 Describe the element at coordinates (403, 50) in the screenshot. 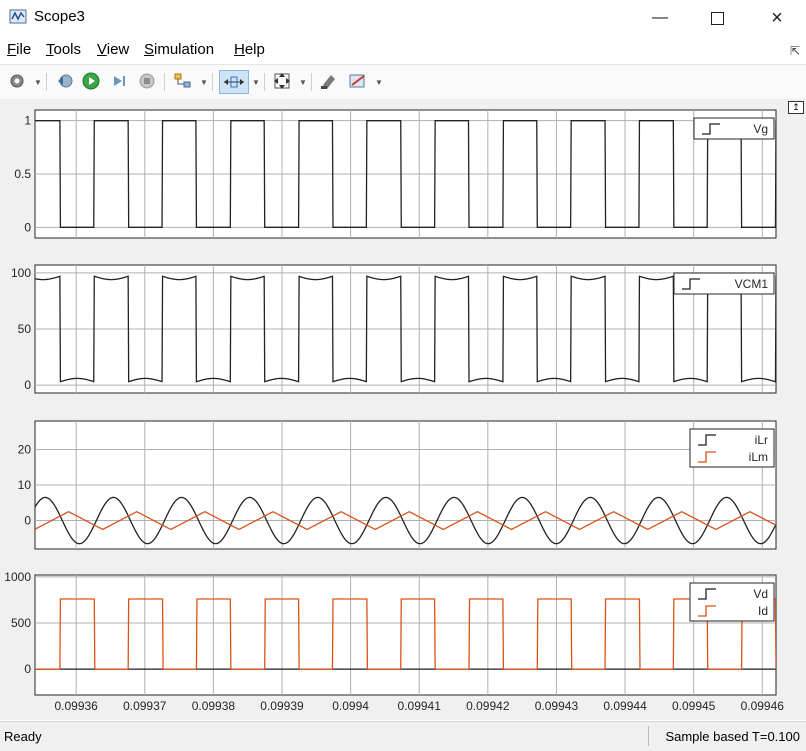

I see `menu-bar: File Tools View Simulation Help` at that location.